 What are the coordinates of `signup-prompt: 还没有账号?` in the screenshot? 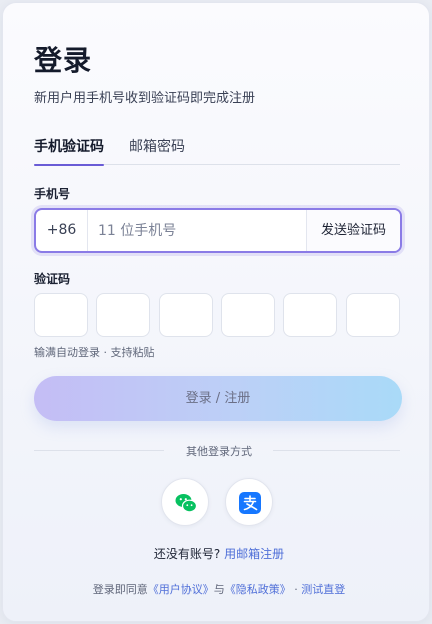 It's located at (187, 554).